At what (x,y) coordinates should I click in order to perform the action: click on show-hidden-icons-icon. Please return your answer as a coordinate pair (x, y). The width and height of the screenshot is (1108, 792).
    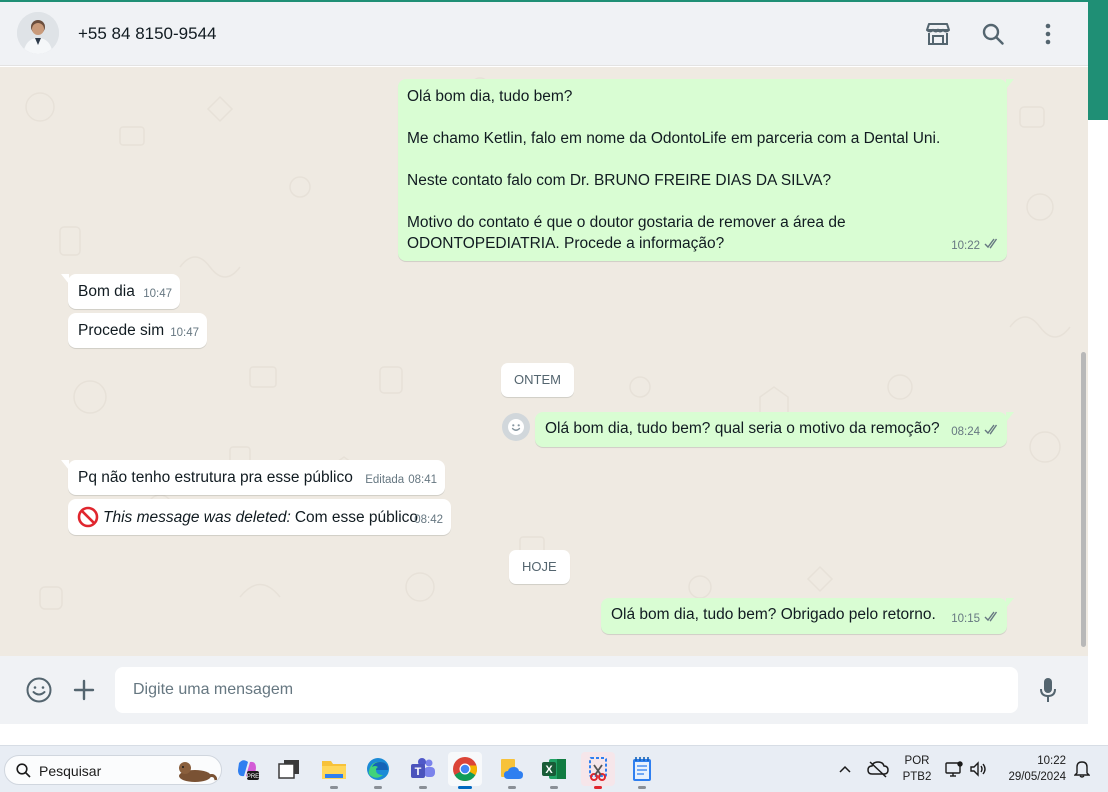
    Looking at the image, I should click on (845, 769).